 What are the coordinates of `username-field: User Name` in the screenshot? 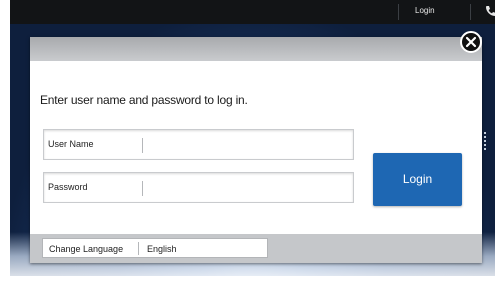 It's located at (198, 144).